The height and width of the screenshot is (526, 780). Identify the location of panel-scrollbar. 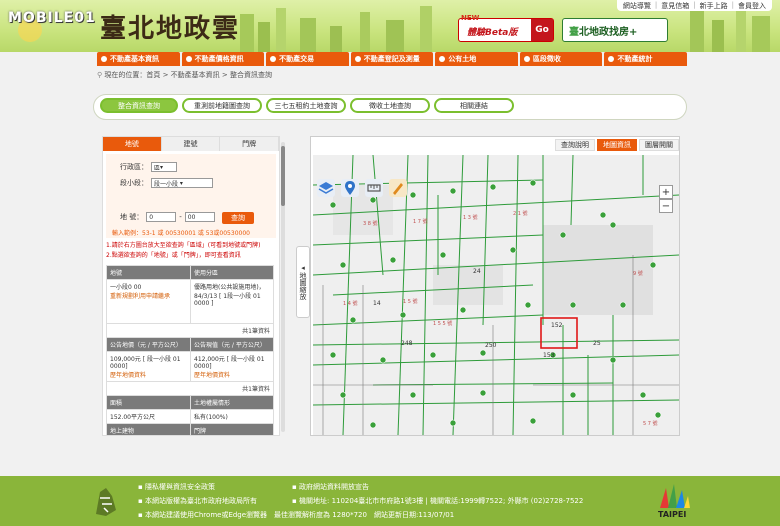
(283, 287).